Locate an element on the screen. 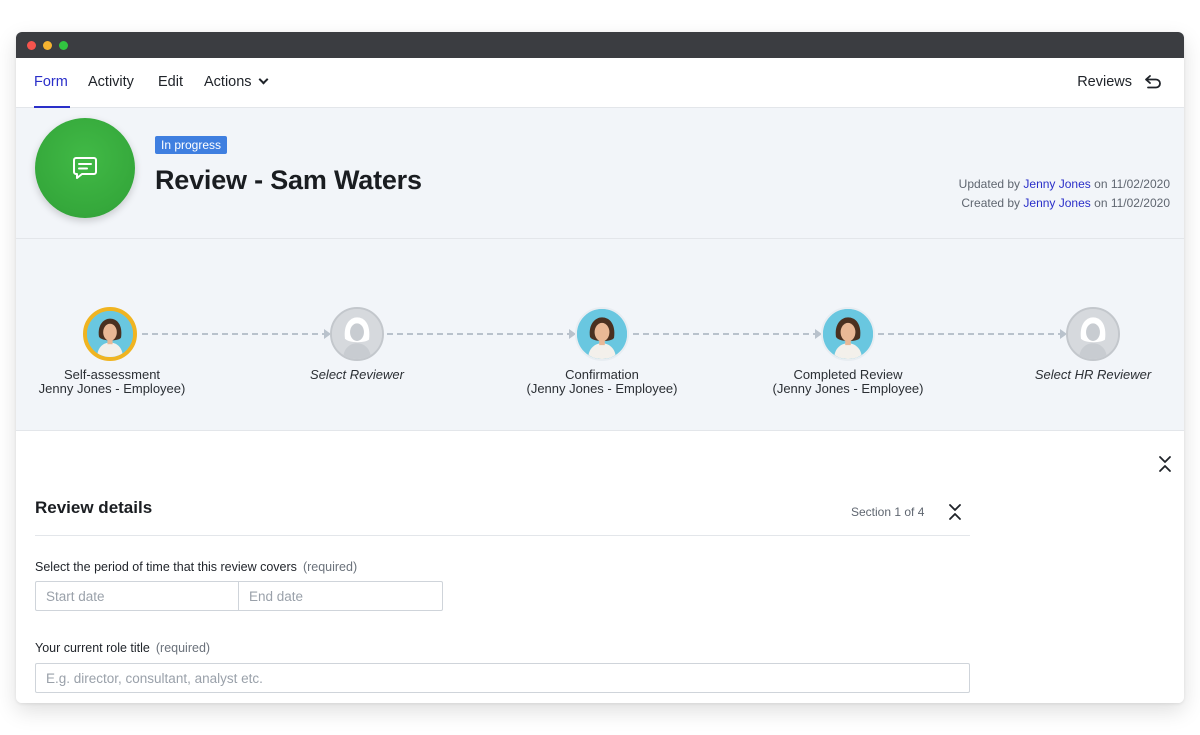 This screenshot has width=1200, height=735. actions-menu: Actions is located at coordinates (236, 83).